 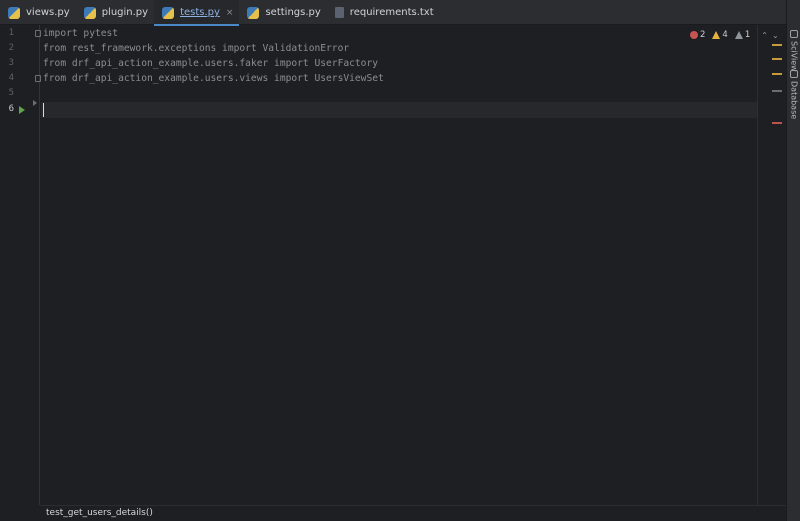 I want to click on right-tool-strip: SciView Database, so click(x=793, y=260).